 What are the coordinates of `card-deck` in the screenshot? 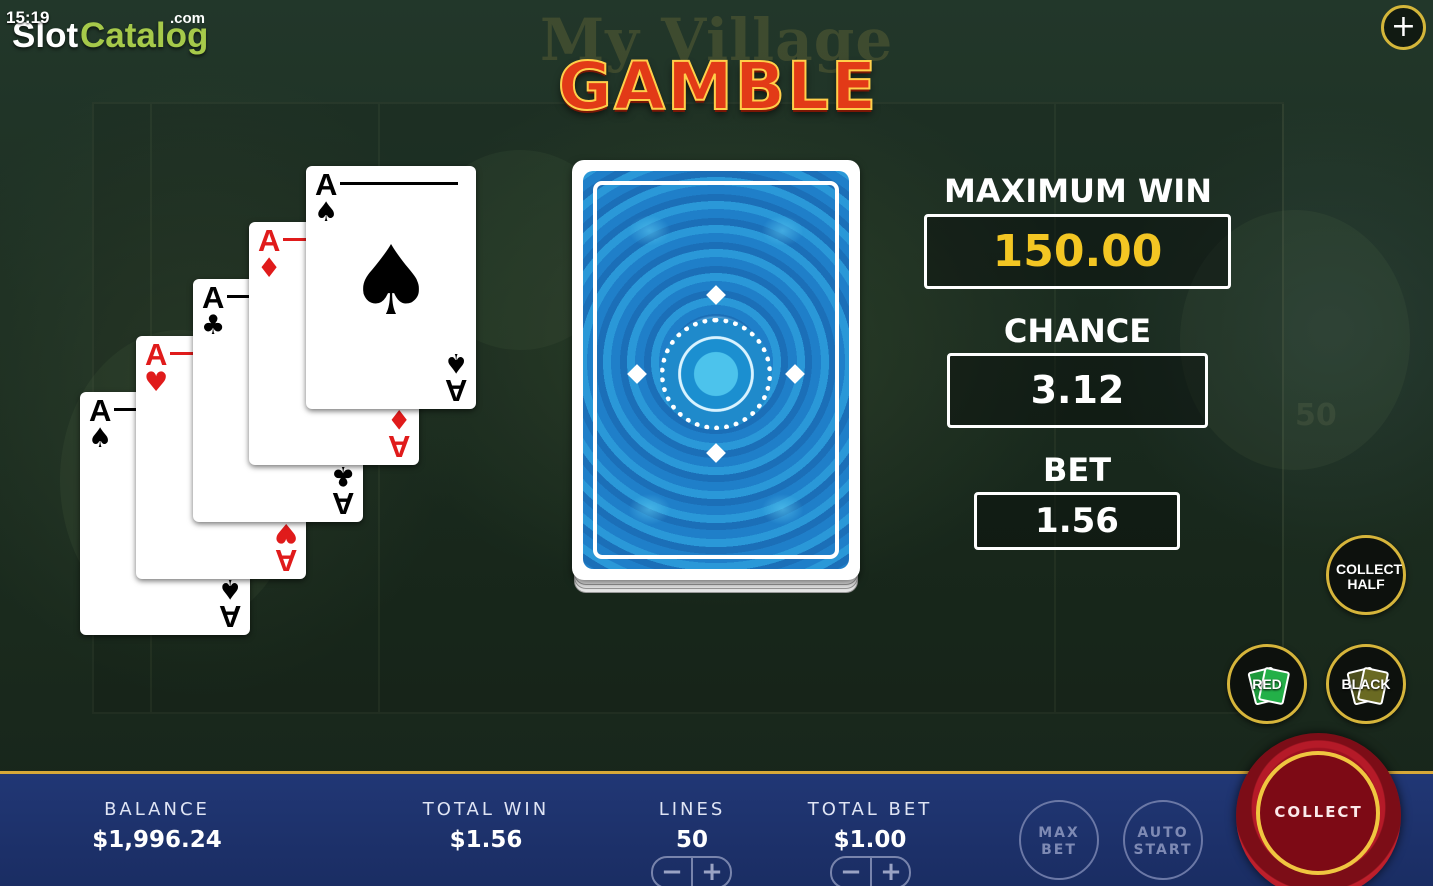 It's located at (716, 376).